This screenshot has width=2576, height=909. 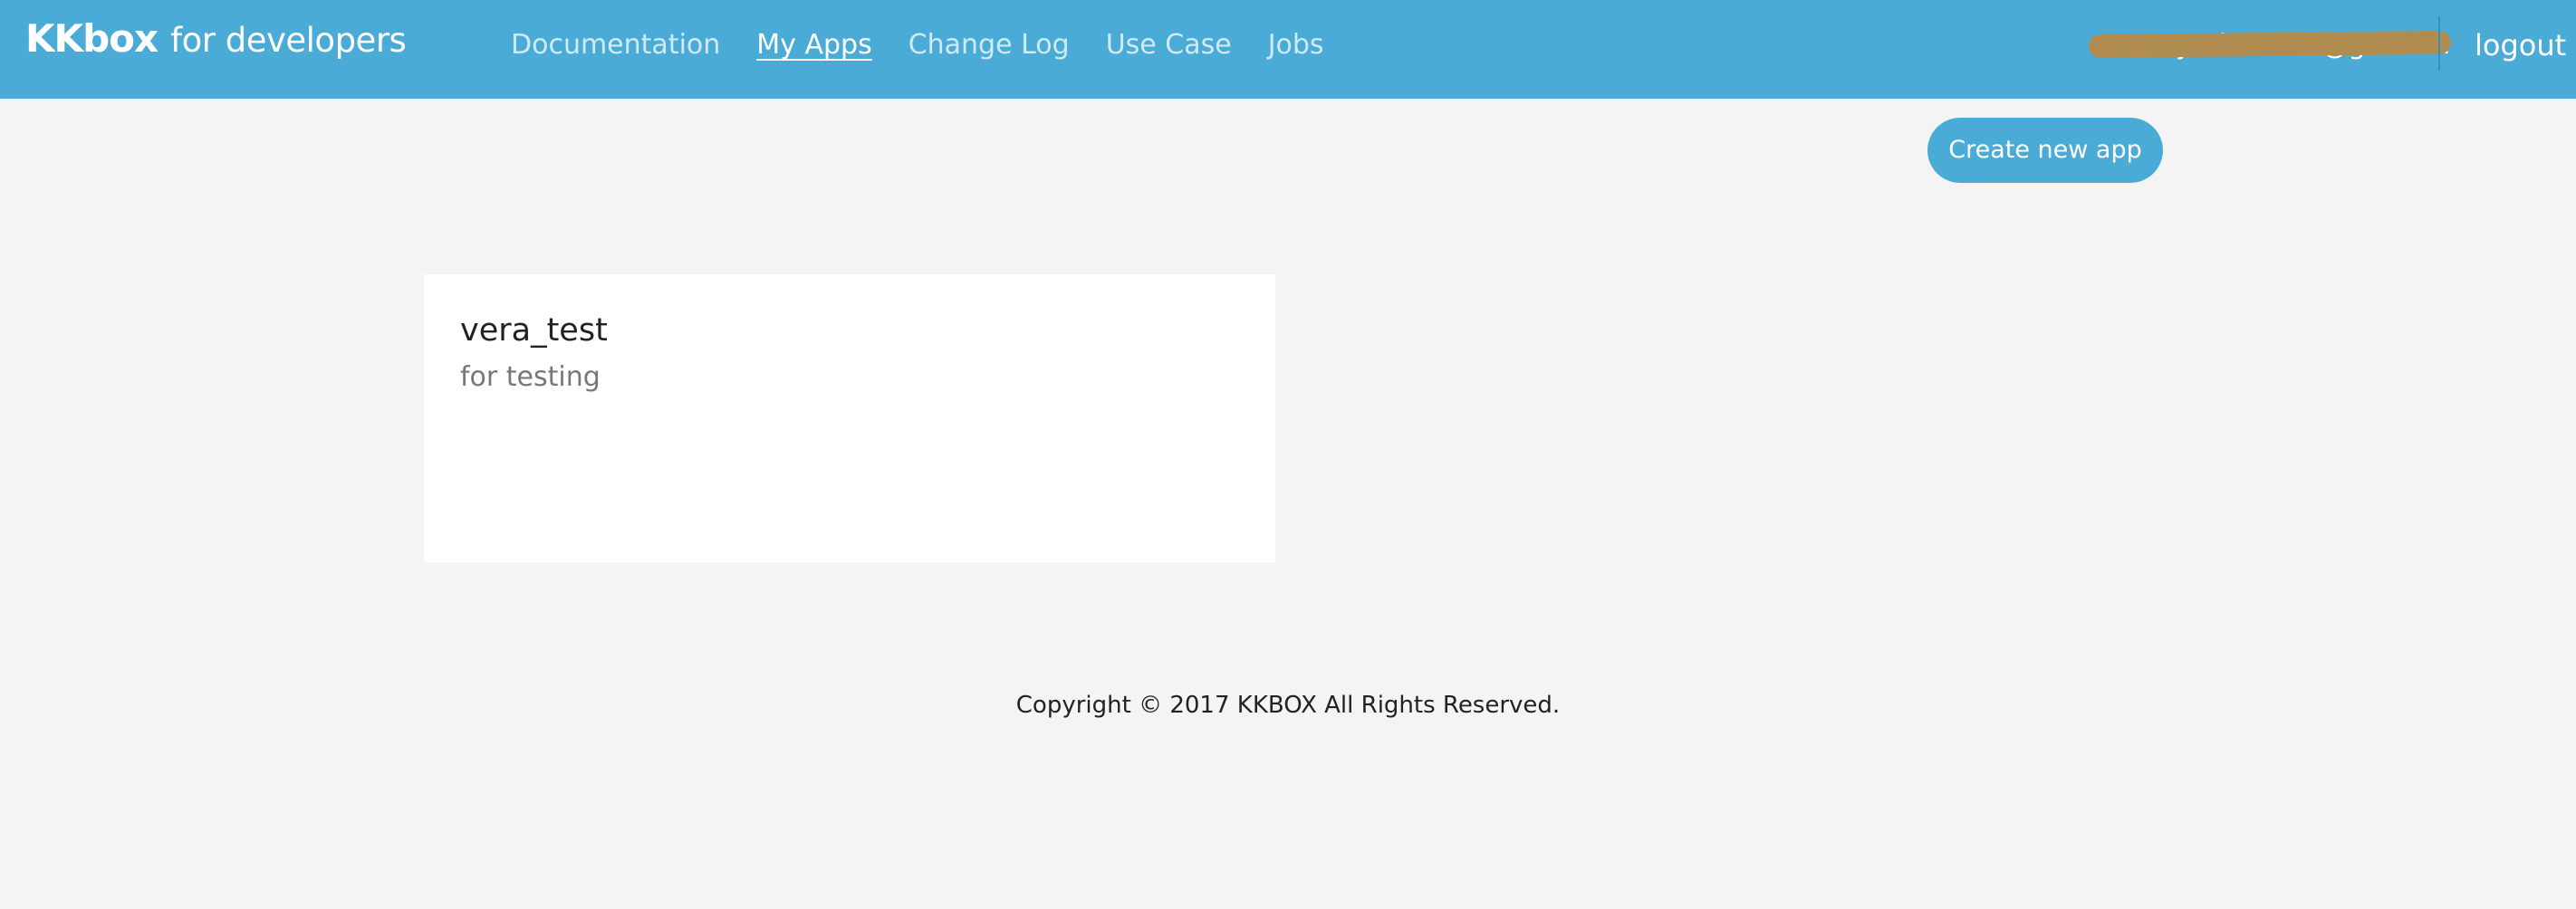 What do you see at coordinates (849, 418) in the screenshot?
I see `app-card: vera_test for testing` at bounding box center [849, 418].